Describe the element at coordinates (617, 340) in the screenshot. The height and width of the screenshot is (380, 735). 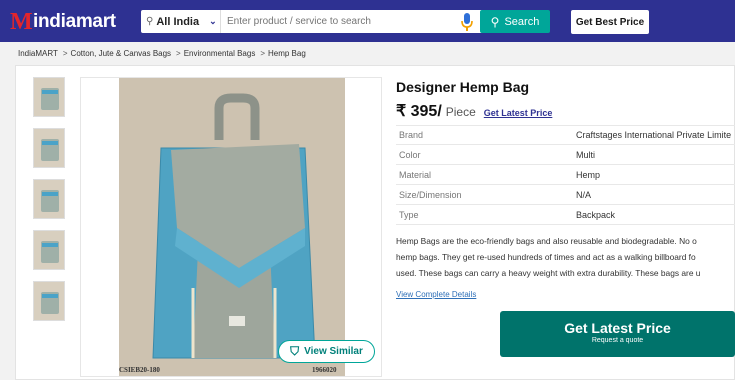
I see `cta-sublabel: Request a quote` at that location.